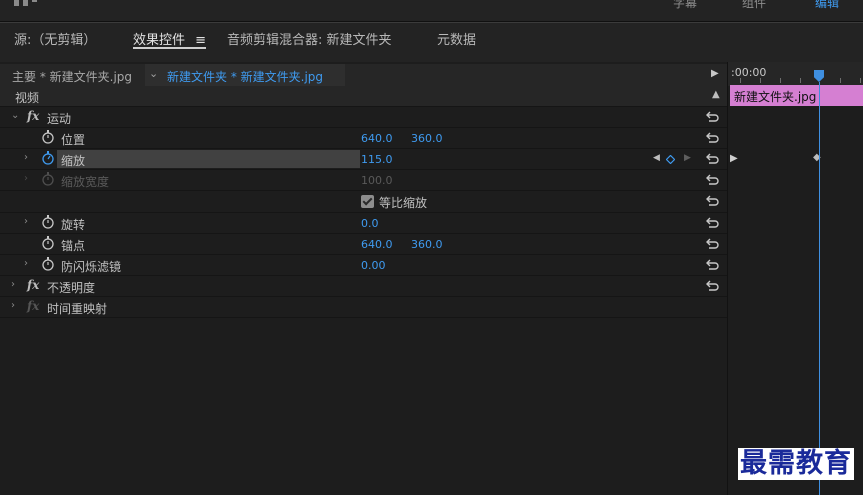 The width and height of the screenshot is (863, 495). What do you see at coordinates (363, 286) in the screenshot?
I see `effect-row-opacity: › fx 不透明度` at bounding box center [363, 286].